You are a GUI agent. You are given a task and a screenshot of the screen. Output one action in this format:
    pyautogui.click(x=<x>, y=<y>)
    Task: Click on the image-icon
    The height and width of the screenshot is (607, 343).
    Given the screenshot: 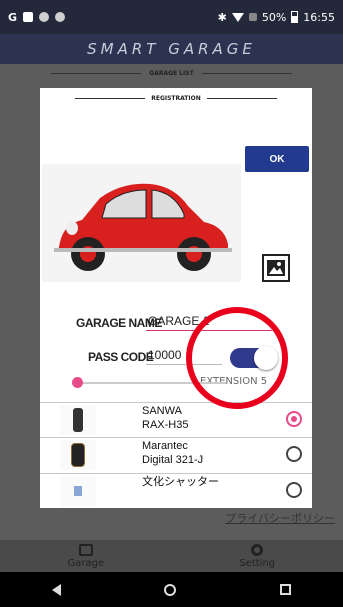 What is the action you would take?
    pyautogui.click(x=276, y=268)
    